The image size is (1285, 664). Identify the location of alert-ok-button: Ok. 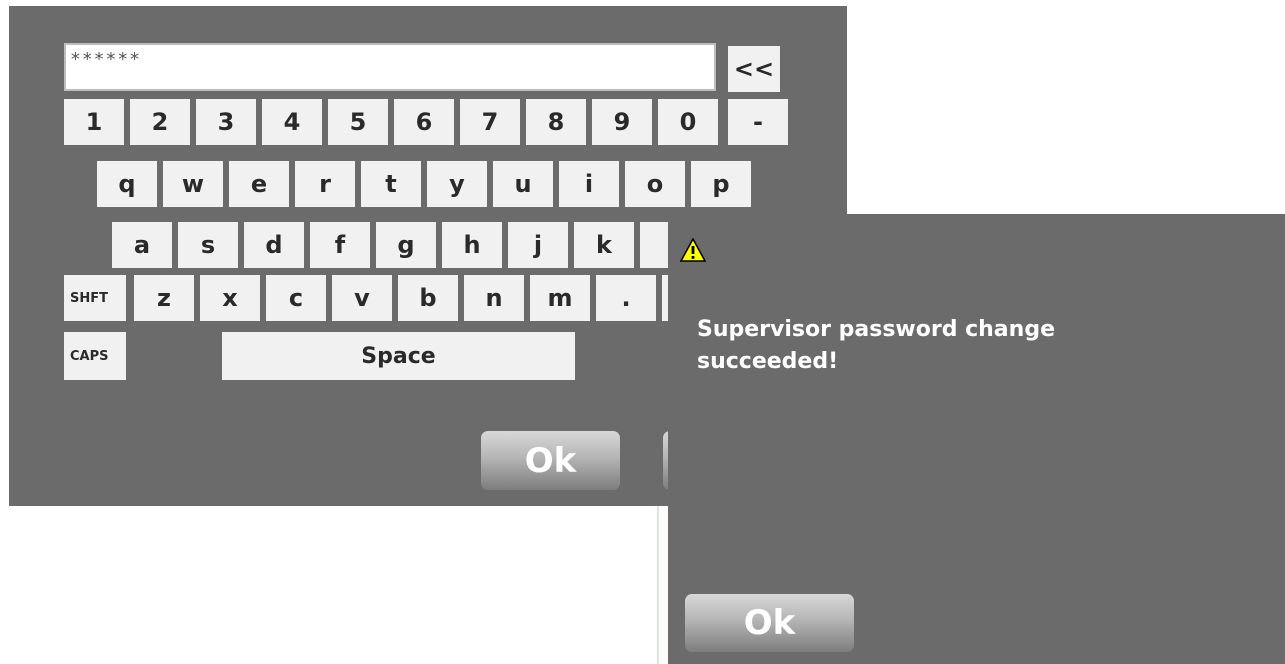
(769, 623).